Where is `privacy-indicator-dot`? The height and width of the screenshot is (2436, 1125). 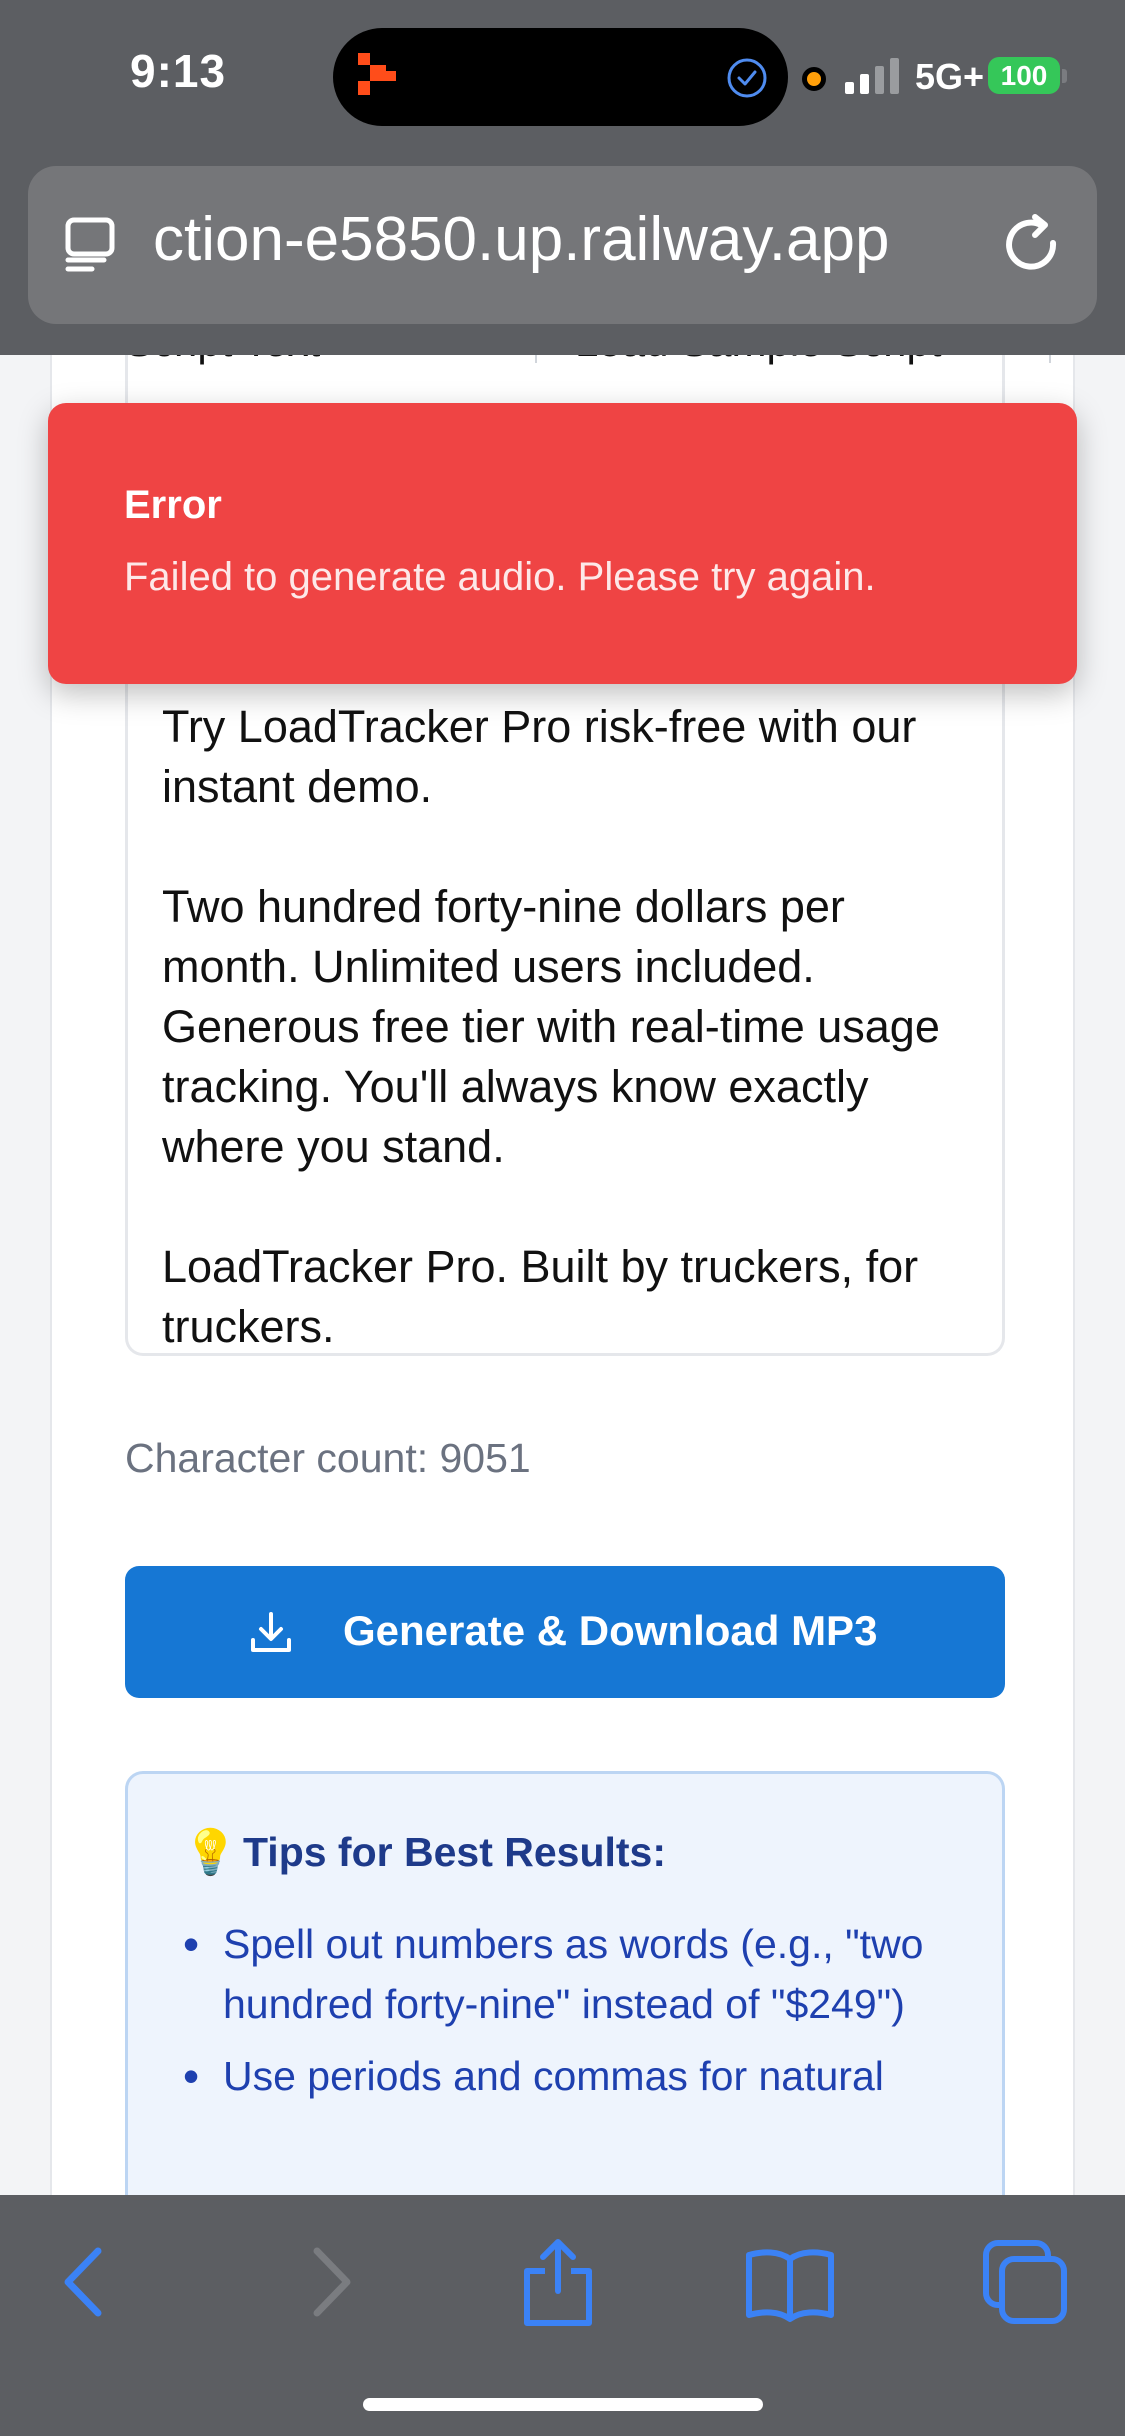
privacy-indicator-dot is located at coordinates (814, 79).